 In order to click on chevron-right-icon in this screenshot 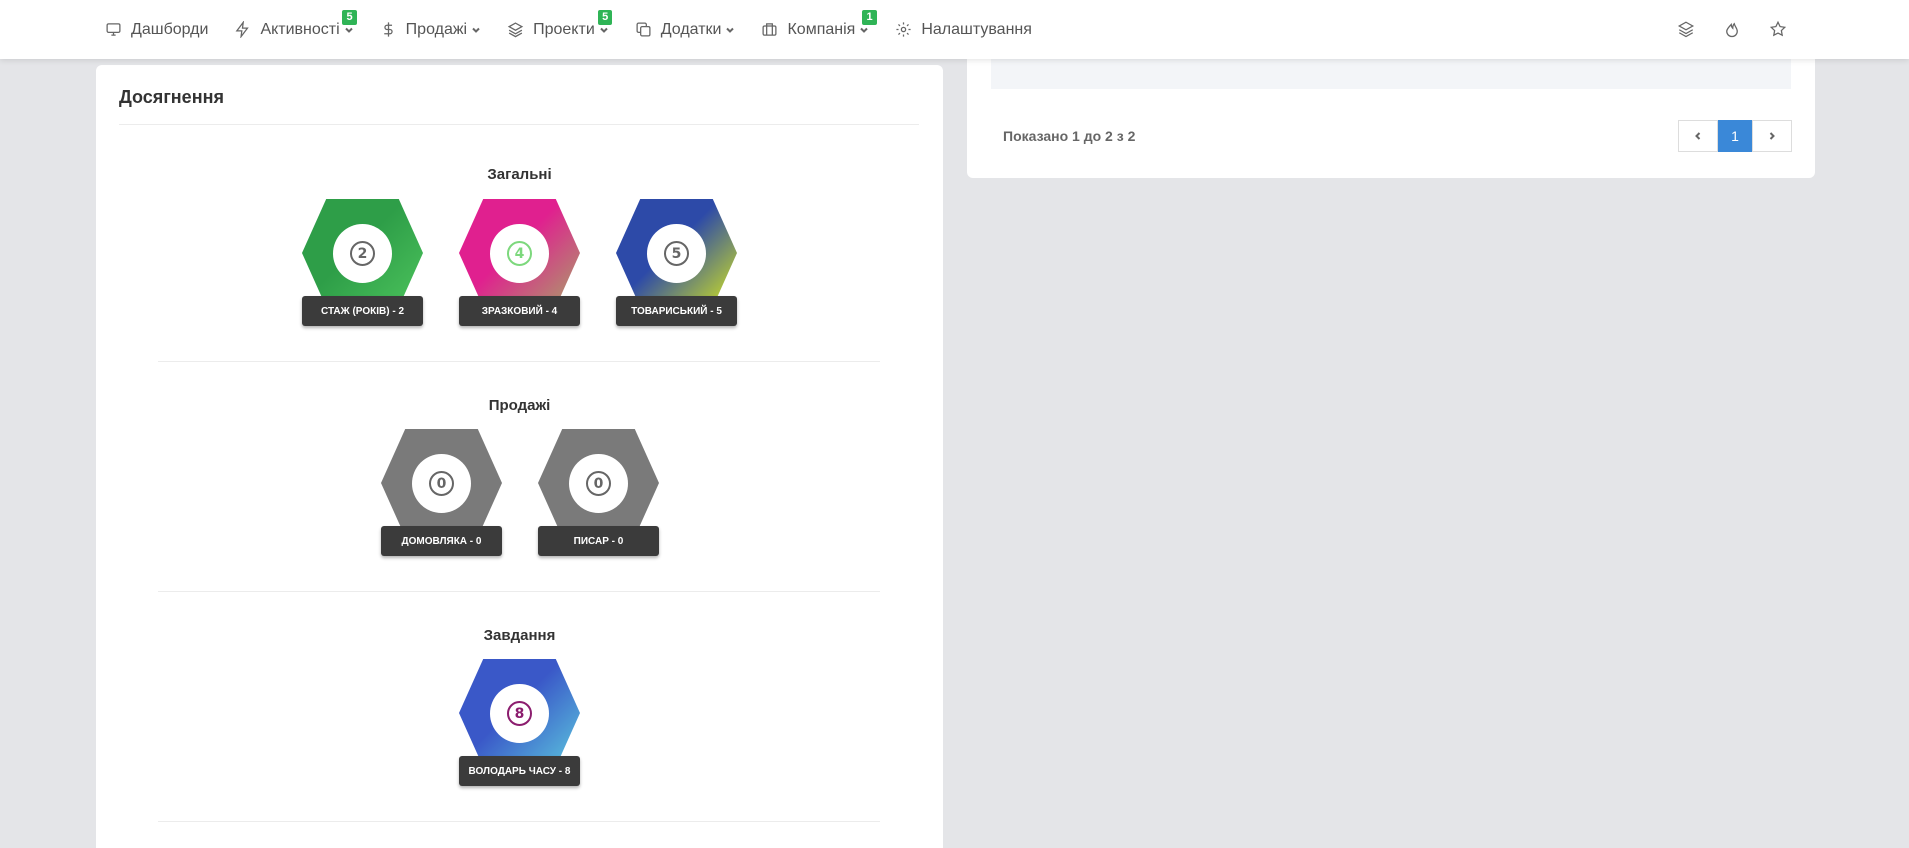, I will do `click(1772, 136)`.